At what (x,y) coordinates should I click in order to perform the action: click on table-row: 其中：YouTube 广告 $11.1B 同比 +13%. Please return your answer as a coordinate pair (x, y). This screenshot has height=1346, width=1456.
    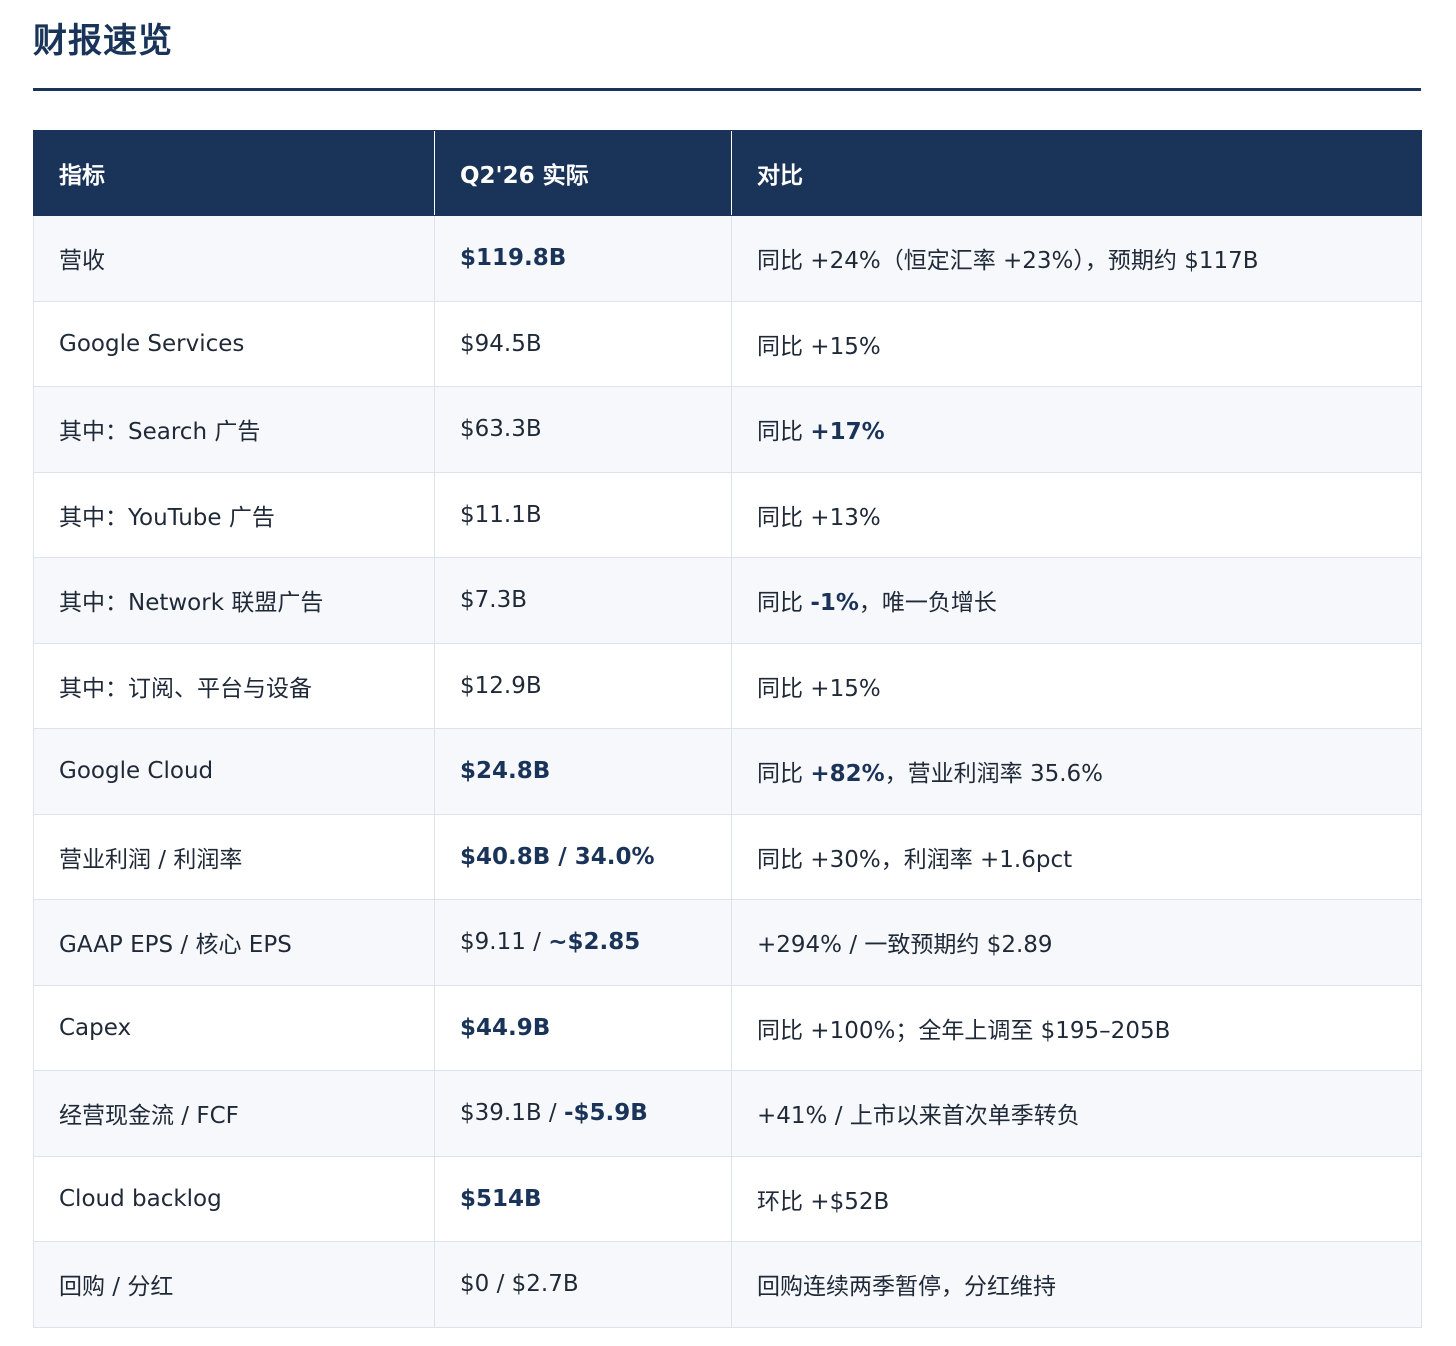
    Looking at the image, I should click on (727, 514).